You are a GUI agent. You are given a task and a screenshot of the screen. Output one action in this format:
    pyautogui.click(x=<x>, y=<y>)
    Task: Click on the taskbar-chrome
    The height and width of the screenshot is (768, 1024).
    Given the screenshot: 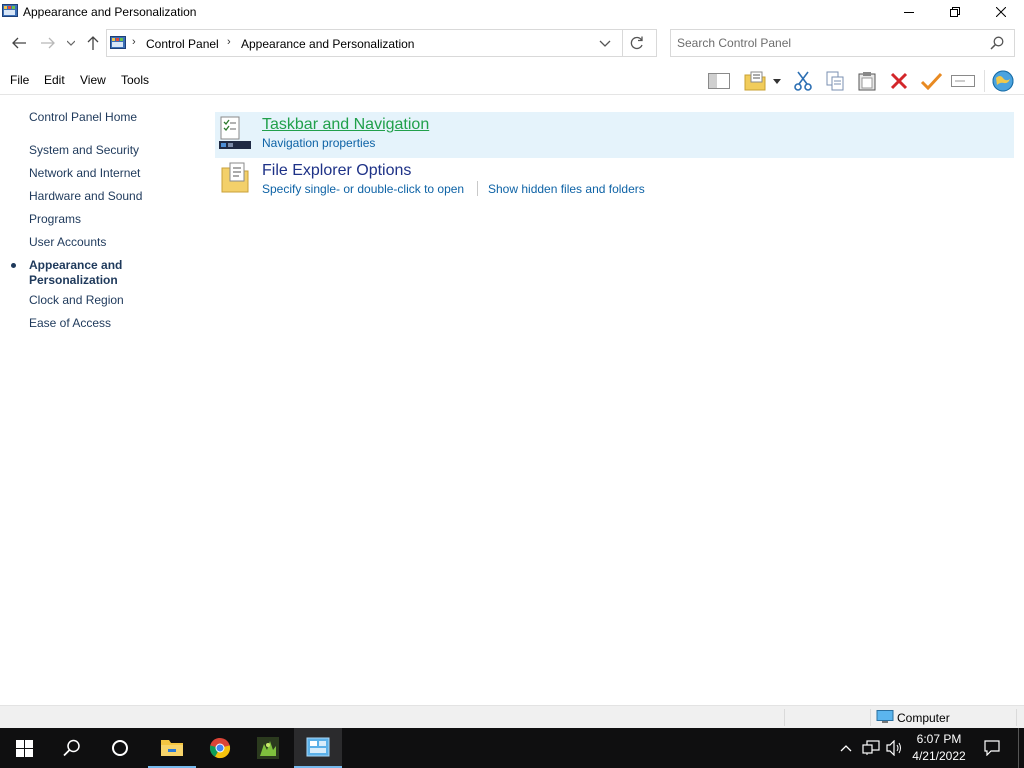 What is the action you would take?
    pyautogui.click(x=220, y=748)
    